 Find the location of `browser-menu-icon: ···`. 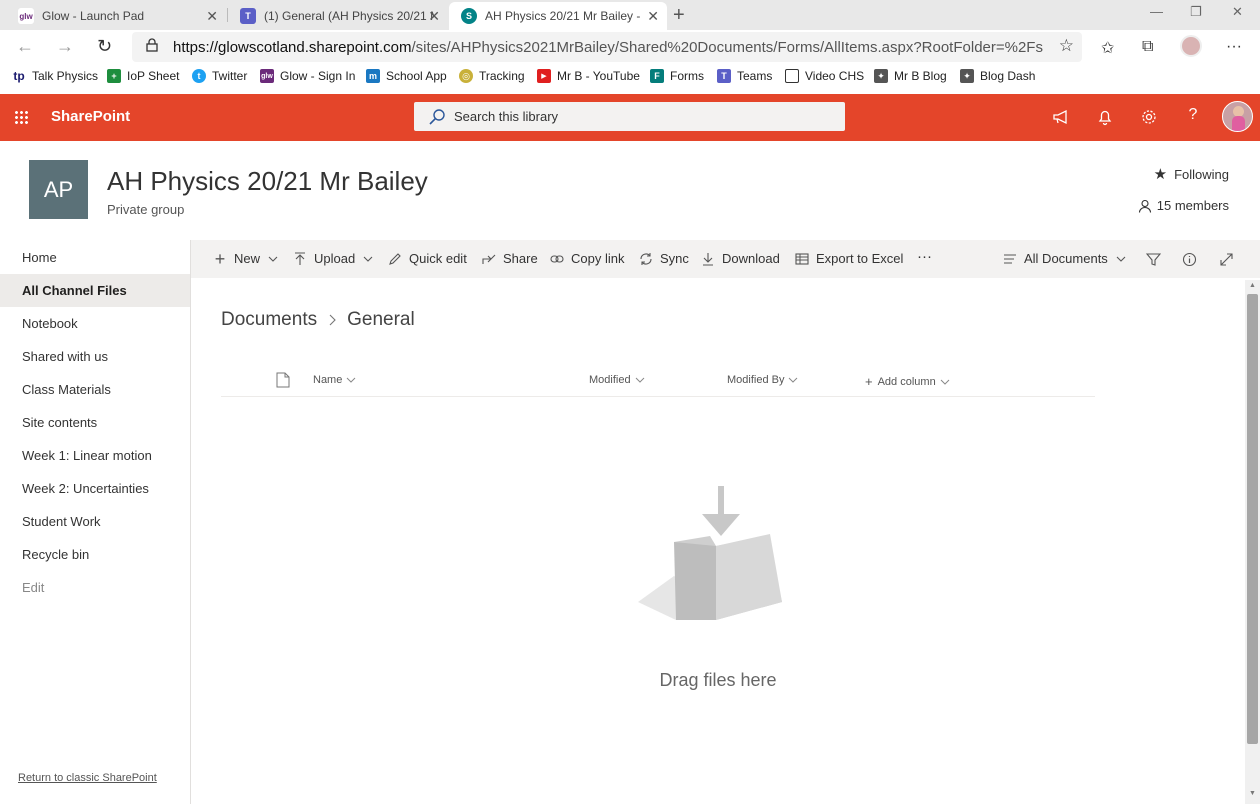

browser-menu-icon: ··· is located at coordinates (1234, 47).